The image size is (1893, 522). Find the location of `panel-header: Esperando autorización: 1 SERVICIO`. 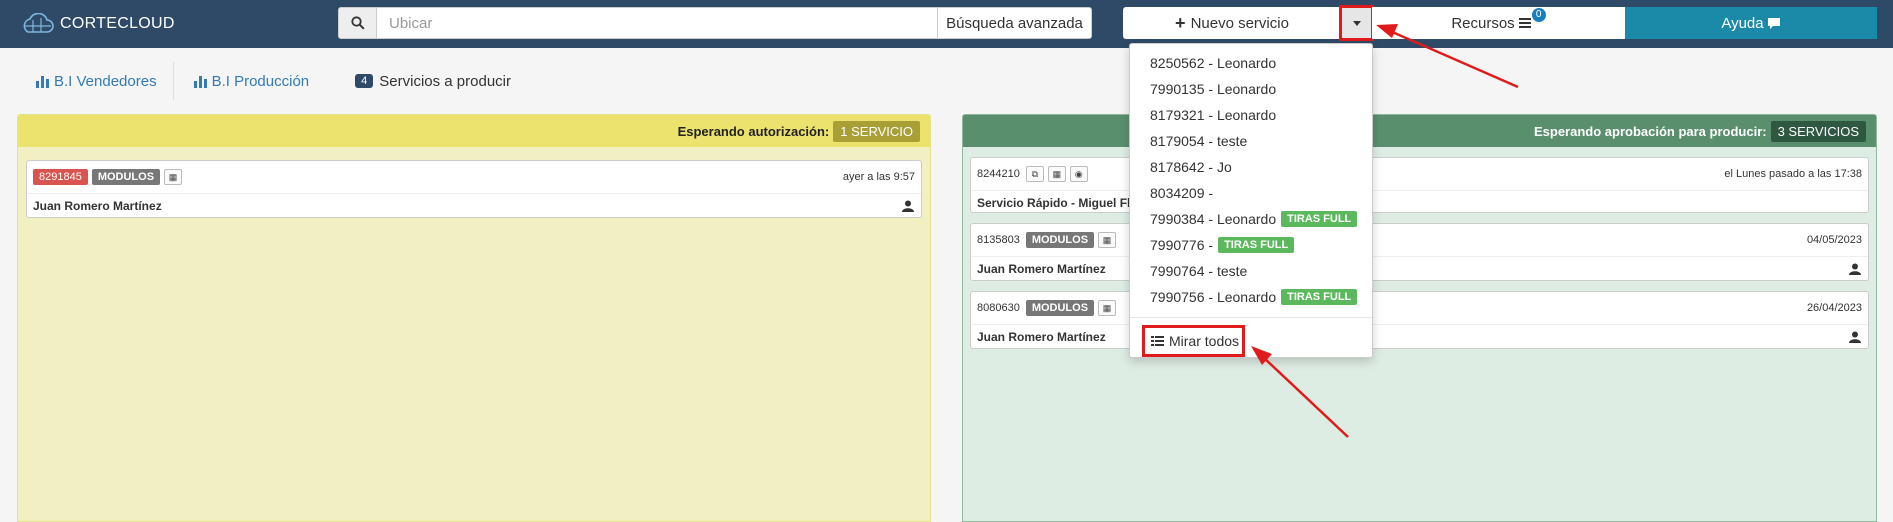

panel-header: Esperando autorización: 1 SERVICIO is located at coordinates (474, 131).